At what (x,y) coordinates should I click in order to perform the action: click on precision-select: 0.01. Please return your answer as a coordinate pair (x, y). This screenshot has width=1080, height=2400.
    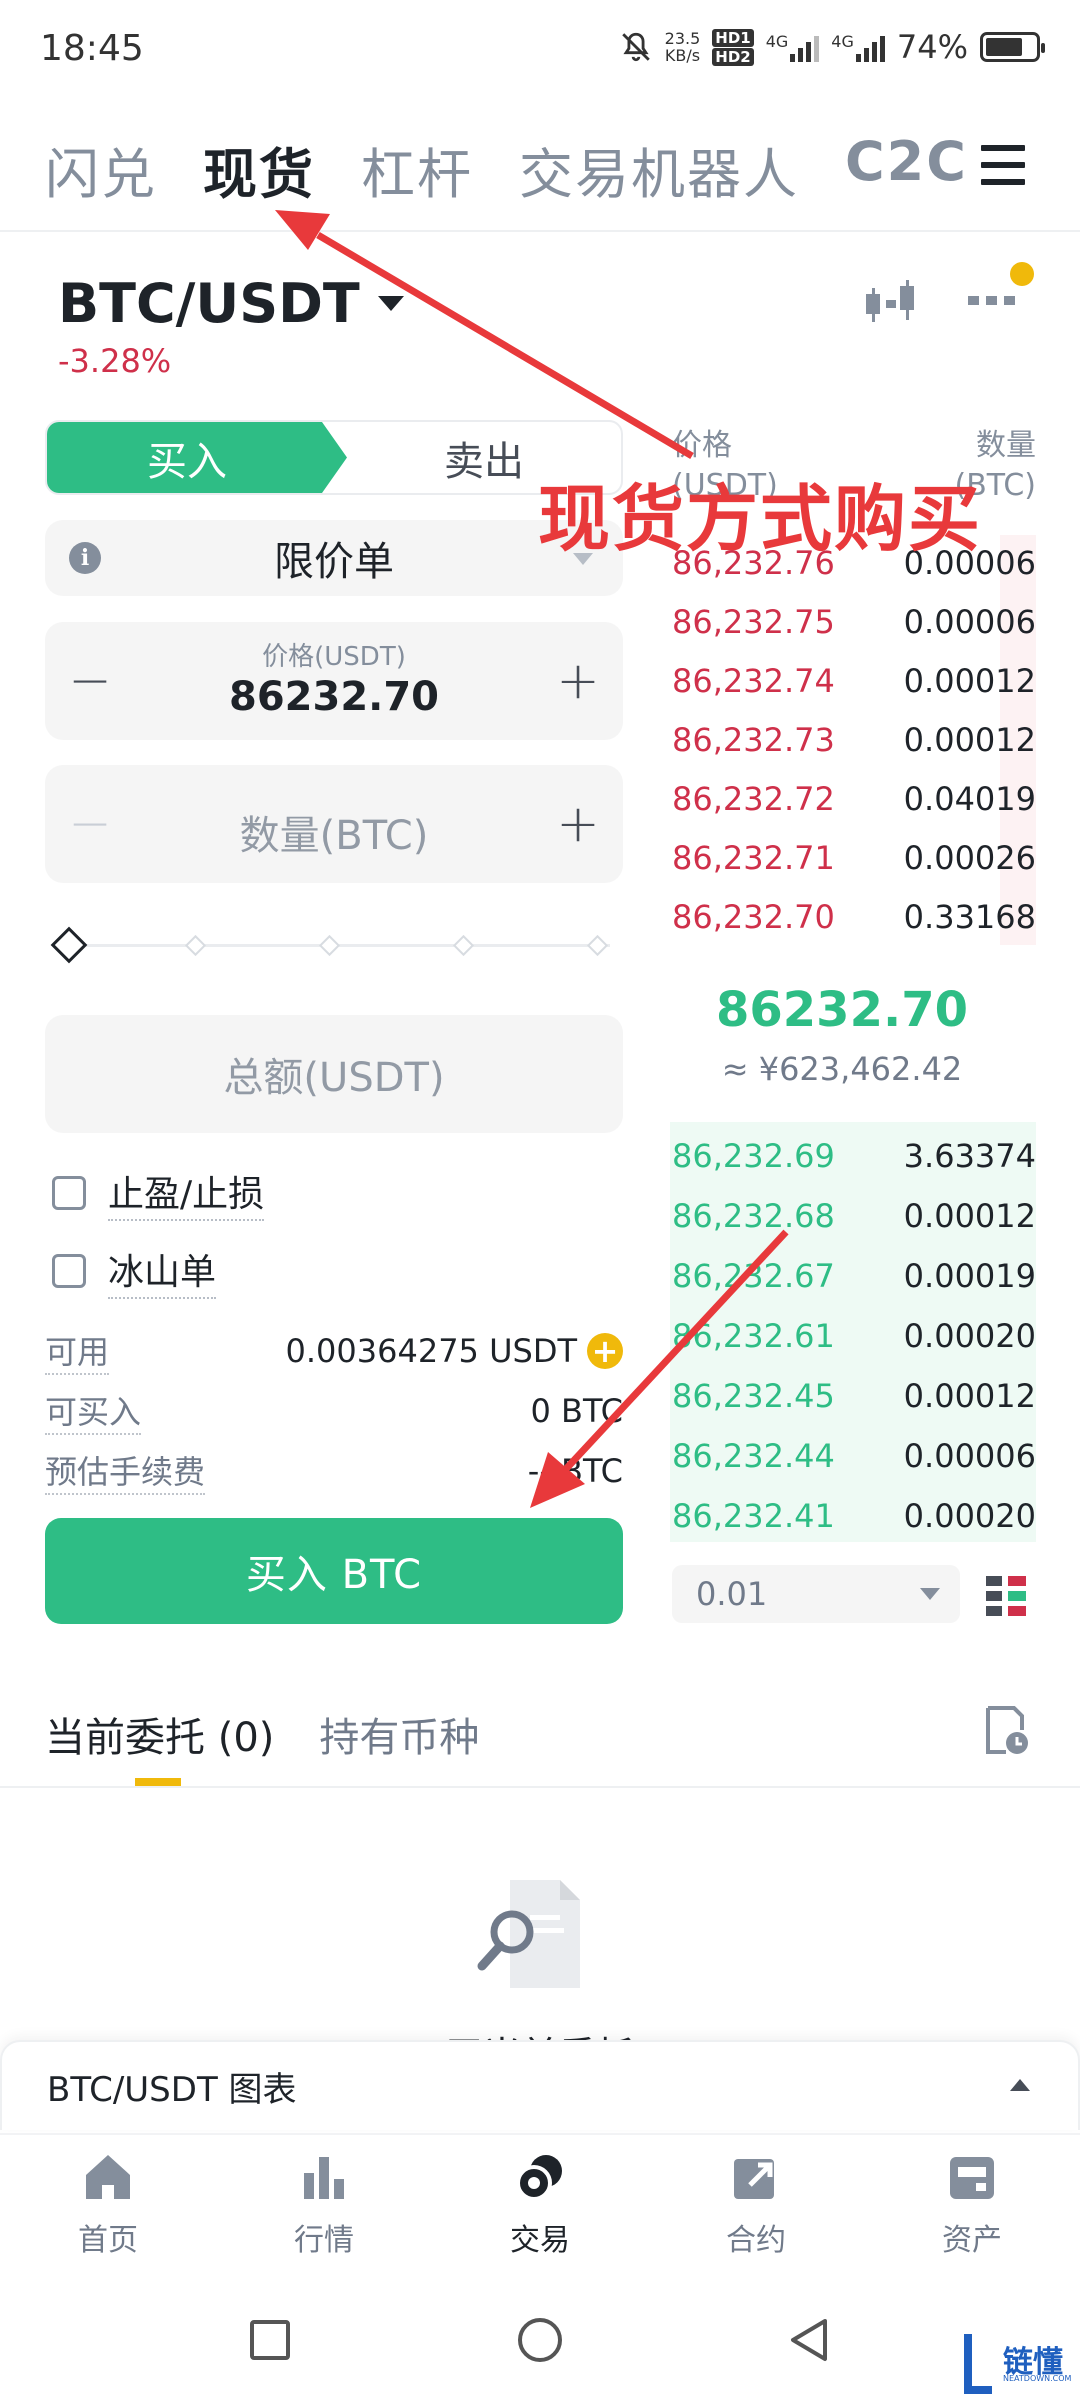
    Looking at the image, I should click on (816, 1594).